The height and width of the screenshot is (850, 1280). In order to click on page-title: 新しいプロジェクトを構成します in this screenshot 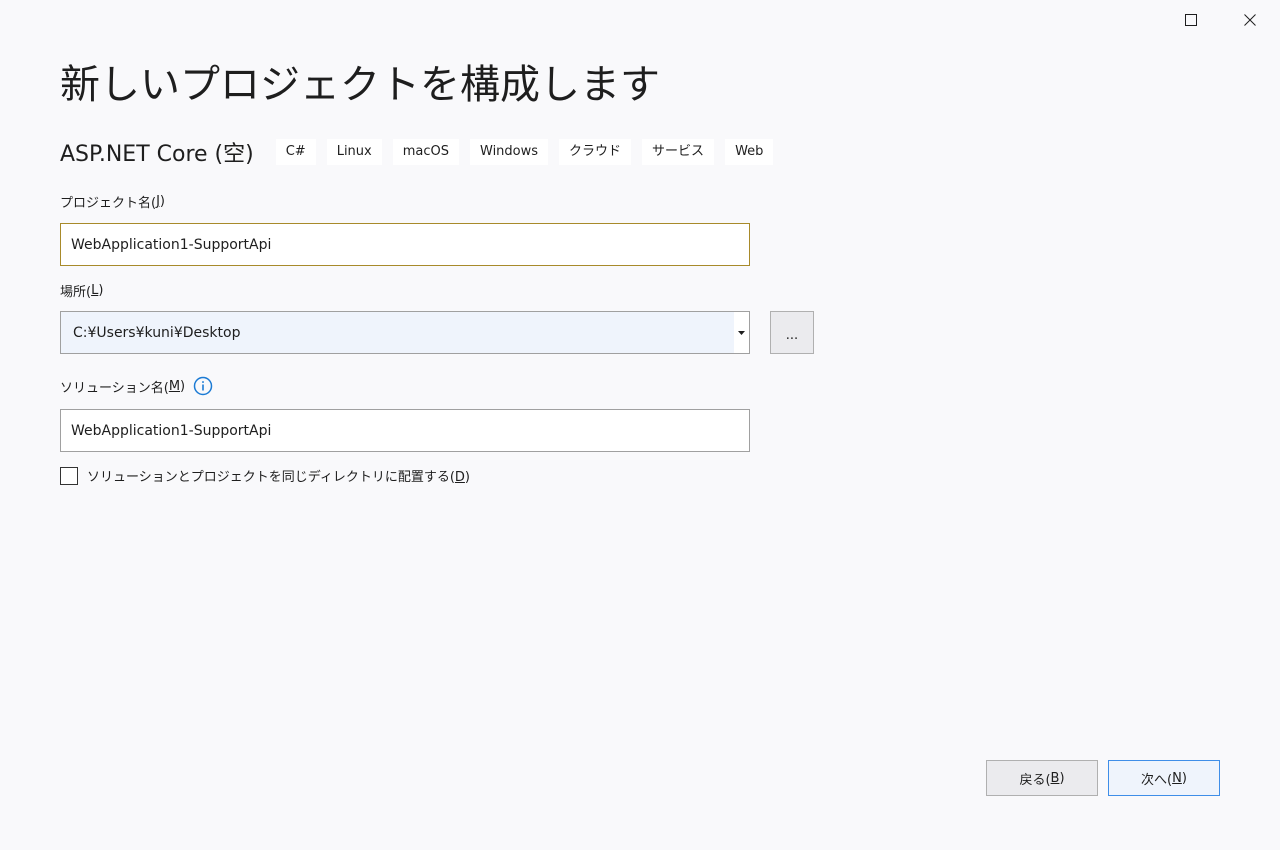, I will do `click(360, 85)`.